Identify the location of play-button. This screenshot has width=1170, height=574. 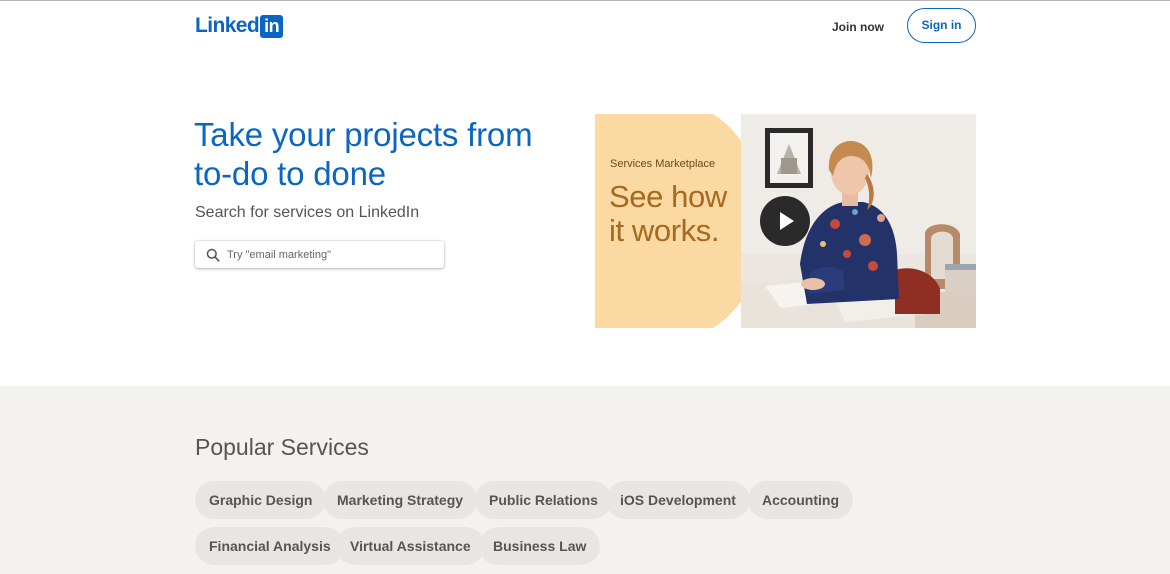
(785, 221).